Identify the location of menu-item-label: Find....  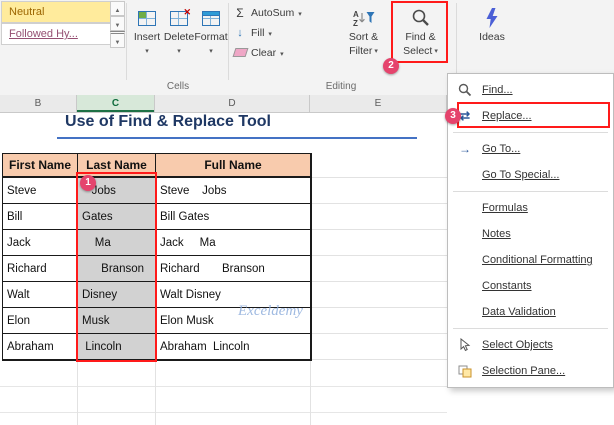
(497, 90).